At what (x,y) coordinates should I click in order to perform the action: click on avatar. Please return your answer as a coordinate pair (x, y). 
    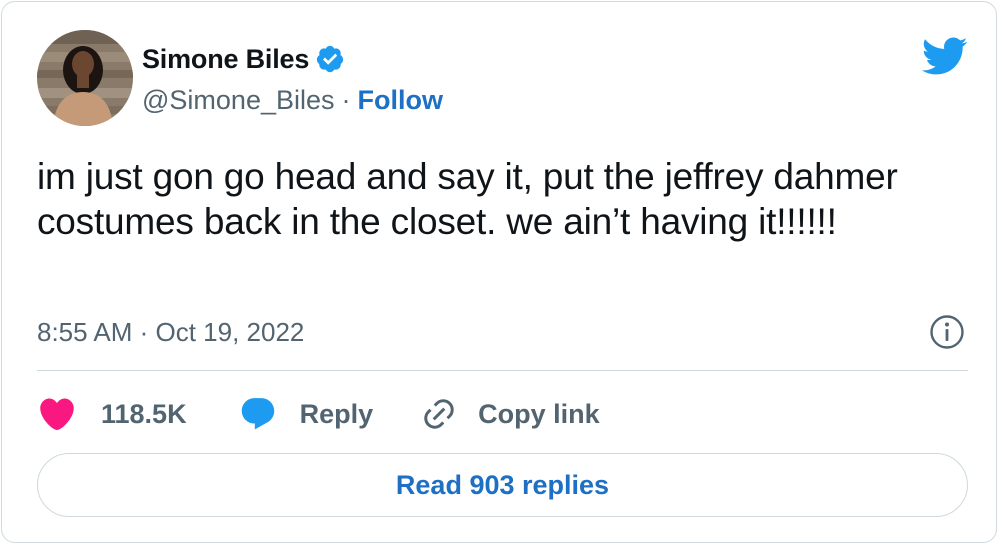
    Looking at the image, I should click on (85, 78).